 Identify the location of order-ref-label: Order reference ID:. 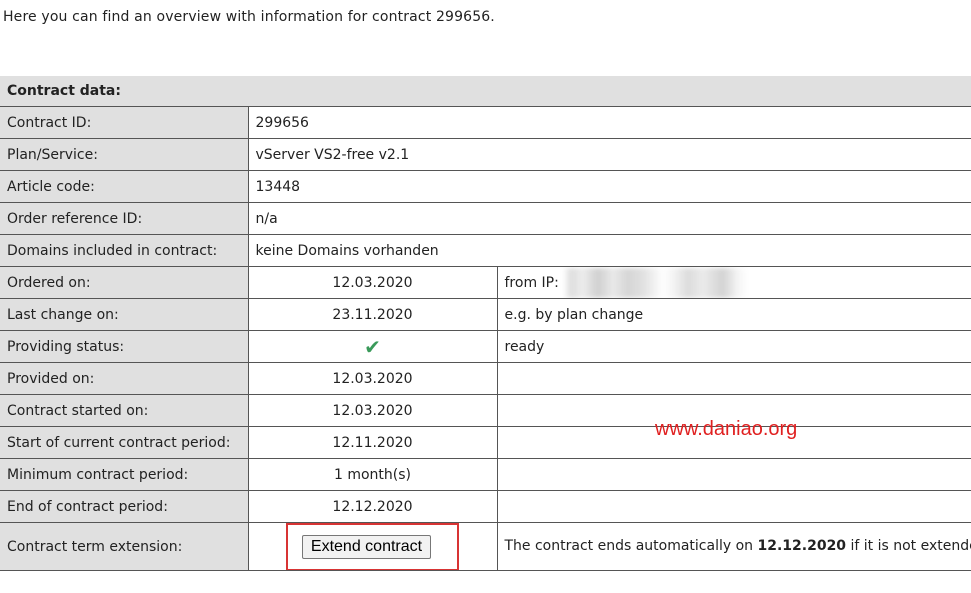
(124, 218).